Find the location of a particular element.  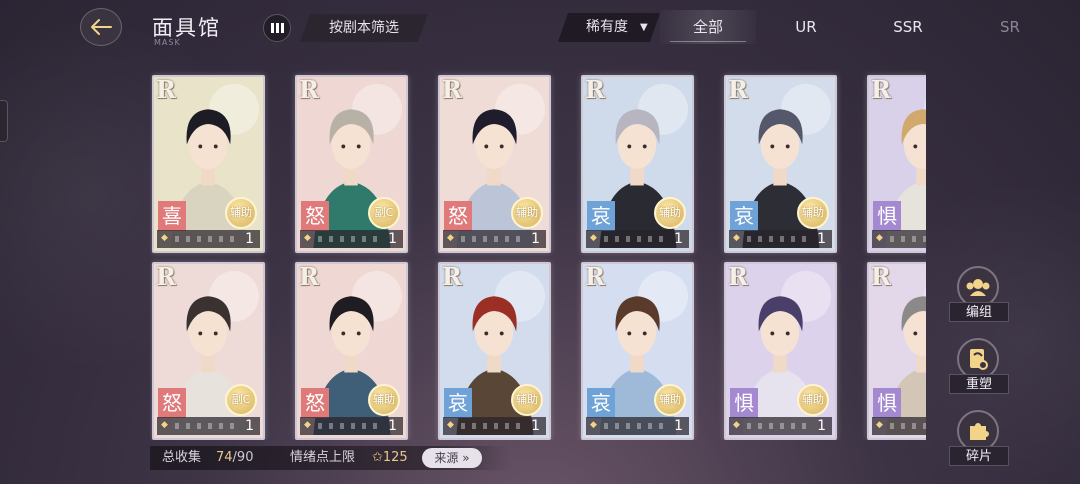

view-toggle-button is located at coordinates (277, 28).